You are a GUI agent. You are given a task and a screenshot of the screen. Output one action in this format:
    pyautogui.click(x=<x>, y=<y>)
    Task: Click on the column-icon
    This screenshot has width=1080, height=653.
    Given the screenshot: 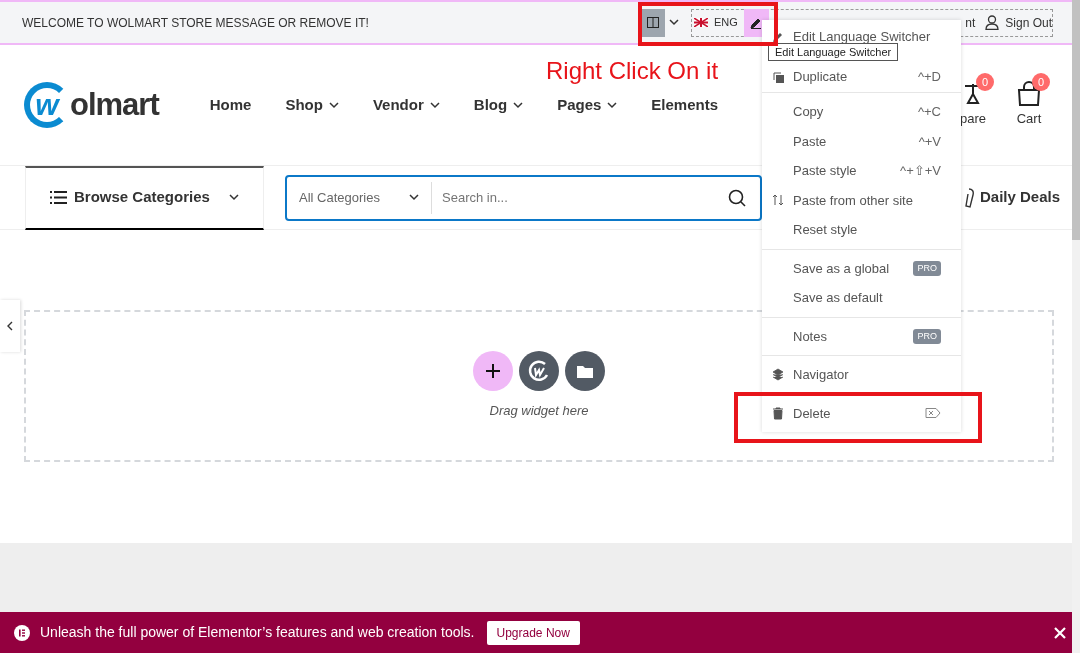 What is the action you would take?
    pyautogui.click(x=653, y=22)
    